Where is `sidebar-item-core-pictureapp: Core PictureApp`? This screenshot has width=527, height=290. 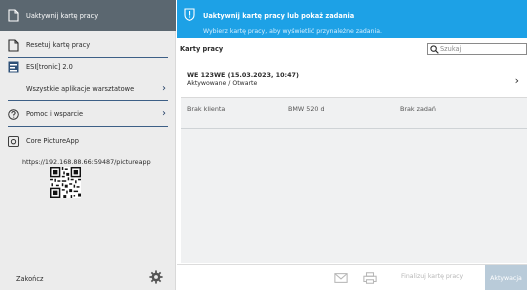 sidebar-item-core-pictureapp: Core PictureApp is located at coordinates (88, 141).